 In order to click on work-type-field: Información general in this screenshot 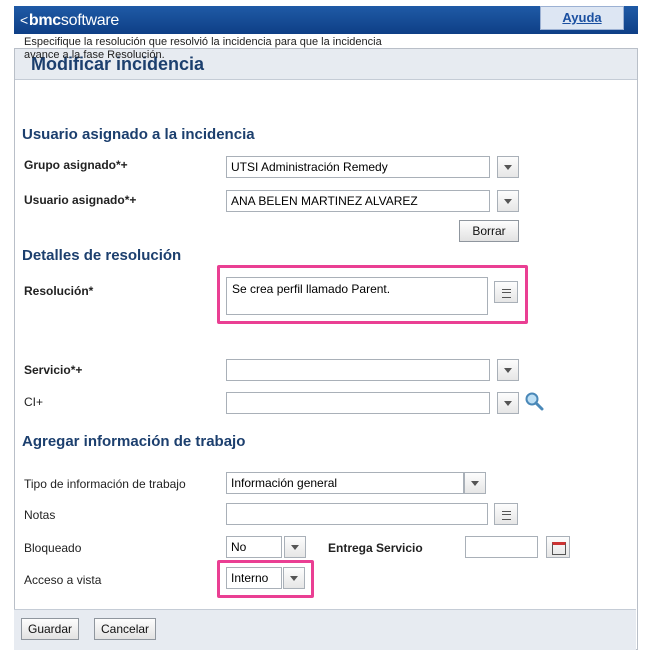, I will do `click(345, 483)`.